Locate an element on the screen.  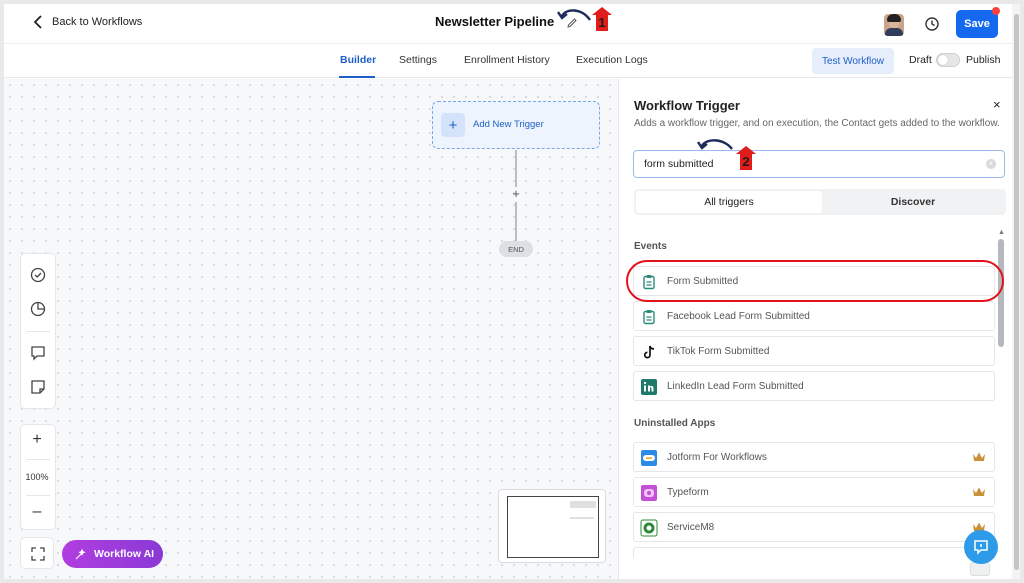
minimap-viewport is located at coordinates (553, 527).